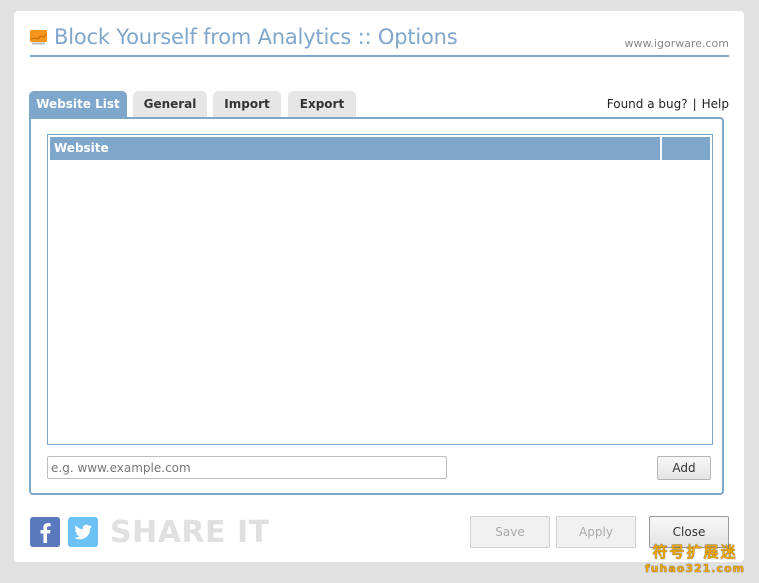 Image resolution: width=759 pixels, height=583 pixels. I want to click on share-it-label: SHARE IT, so click(190, 532).